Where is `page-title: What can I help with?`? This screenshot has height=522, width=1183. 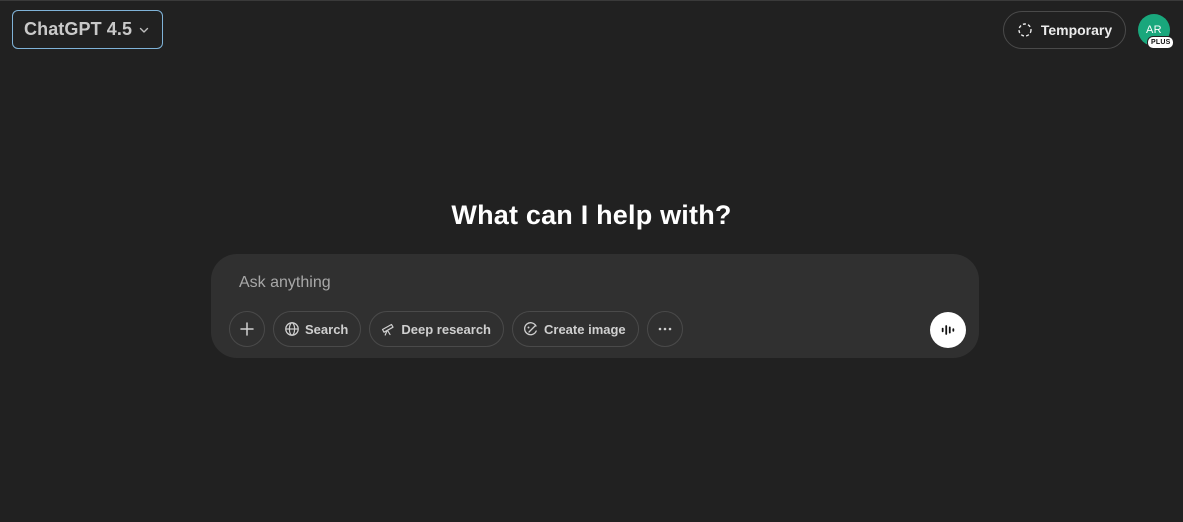 page-title: What can I help with? is located at coordinates (591, 215).